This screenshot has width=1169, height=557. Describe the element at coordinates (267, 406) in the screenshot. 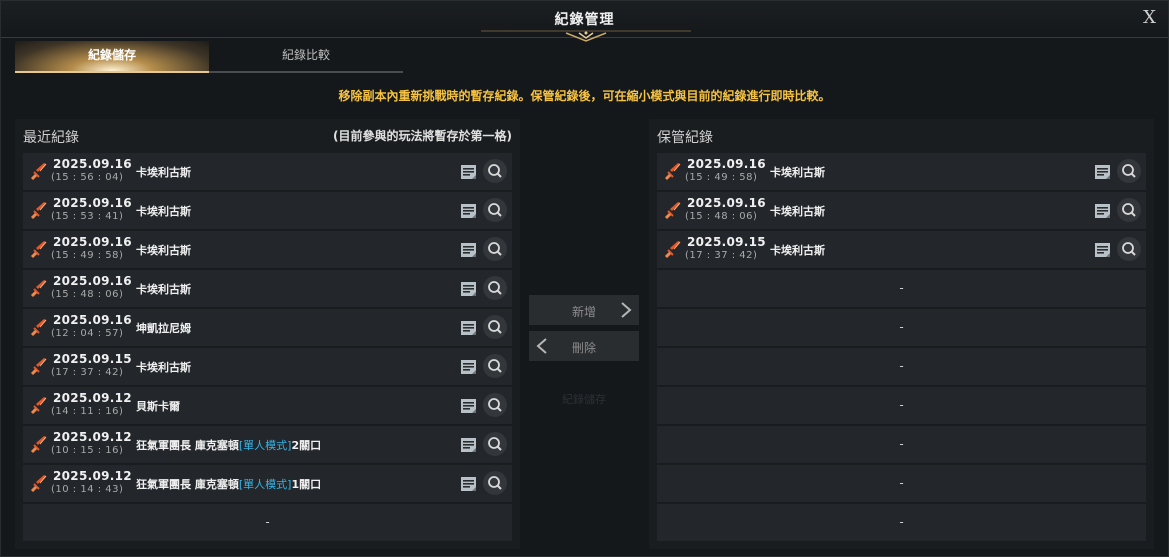

I see `record-row: 2025.09.12 (14 : 11 : 16) 貝斯卡爾` at that location.